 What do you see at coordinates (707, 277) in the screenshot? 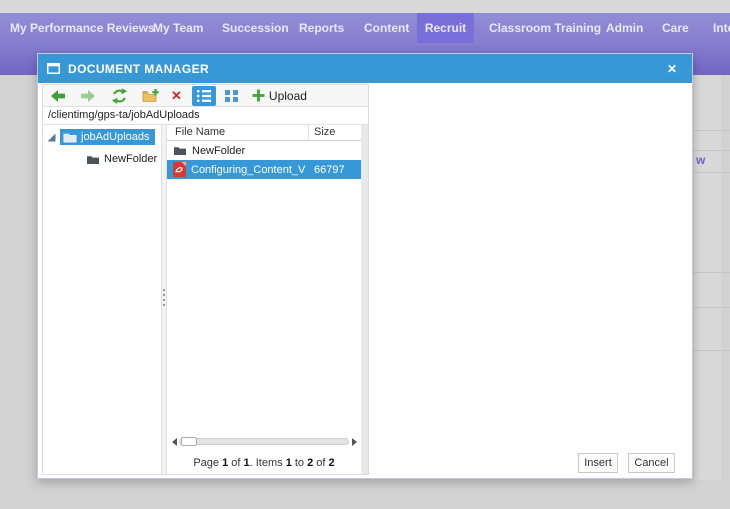
I see `background-table-column` at bounding box center [707, 277].